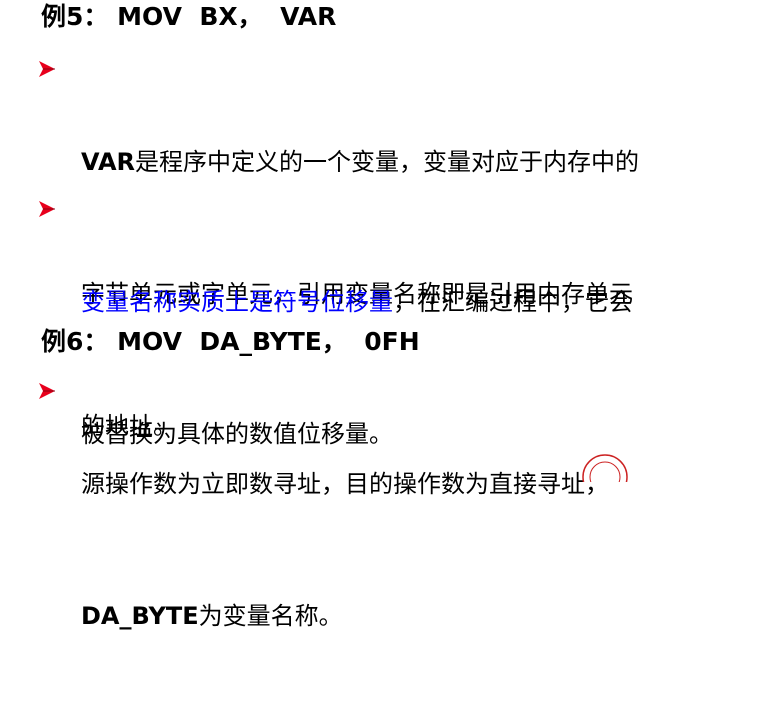 The width and height of the screenshot is (757, 726). Describe the element at coordinates (108, 162) in the screenshot. I see `var-keyword: VAR` at that location.